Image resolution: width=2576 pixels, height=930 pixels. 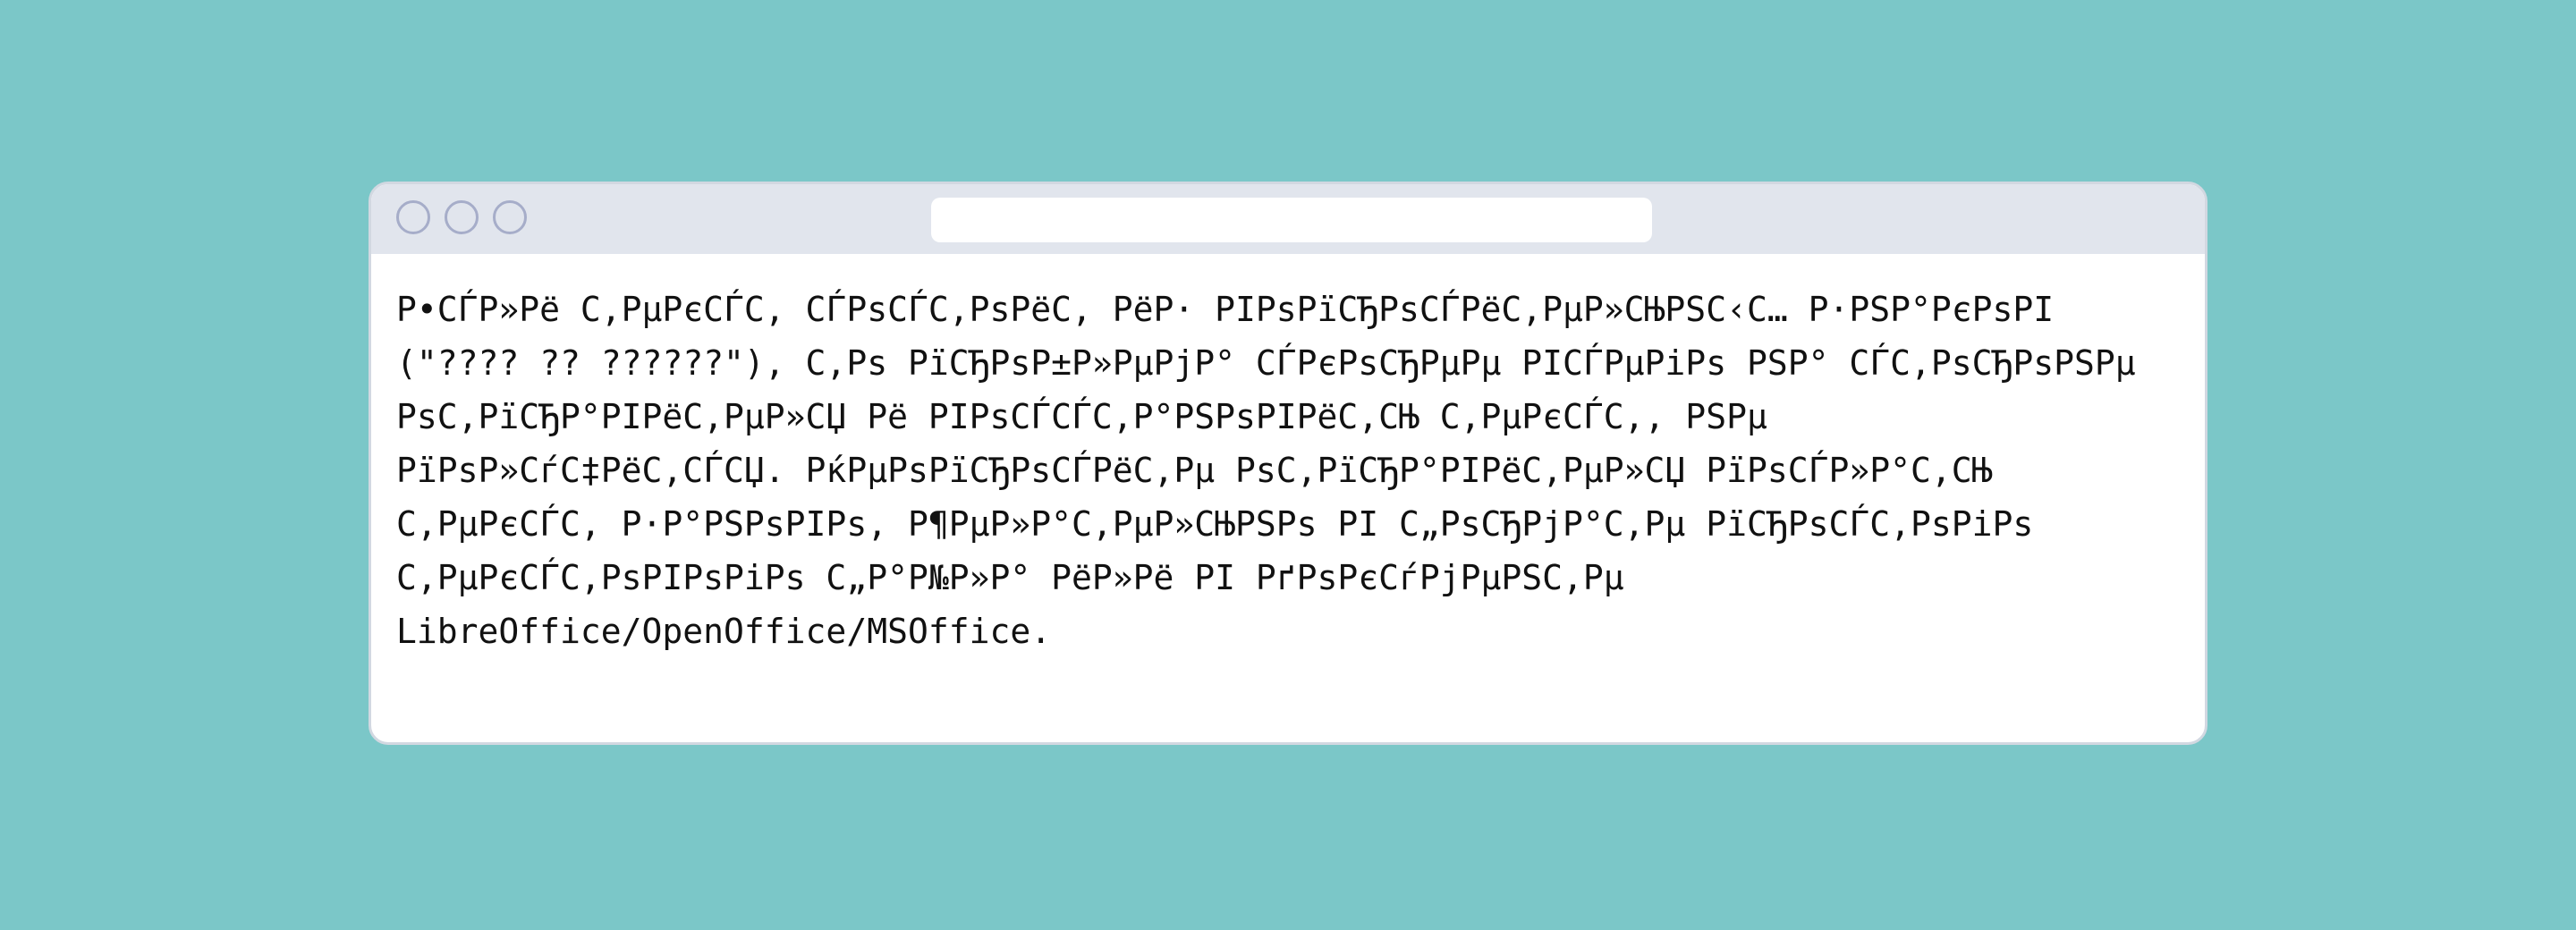 What do you see at coordinates (413, 217) in the screenshot?
I see `close-button` at bounding box center [413, 217].